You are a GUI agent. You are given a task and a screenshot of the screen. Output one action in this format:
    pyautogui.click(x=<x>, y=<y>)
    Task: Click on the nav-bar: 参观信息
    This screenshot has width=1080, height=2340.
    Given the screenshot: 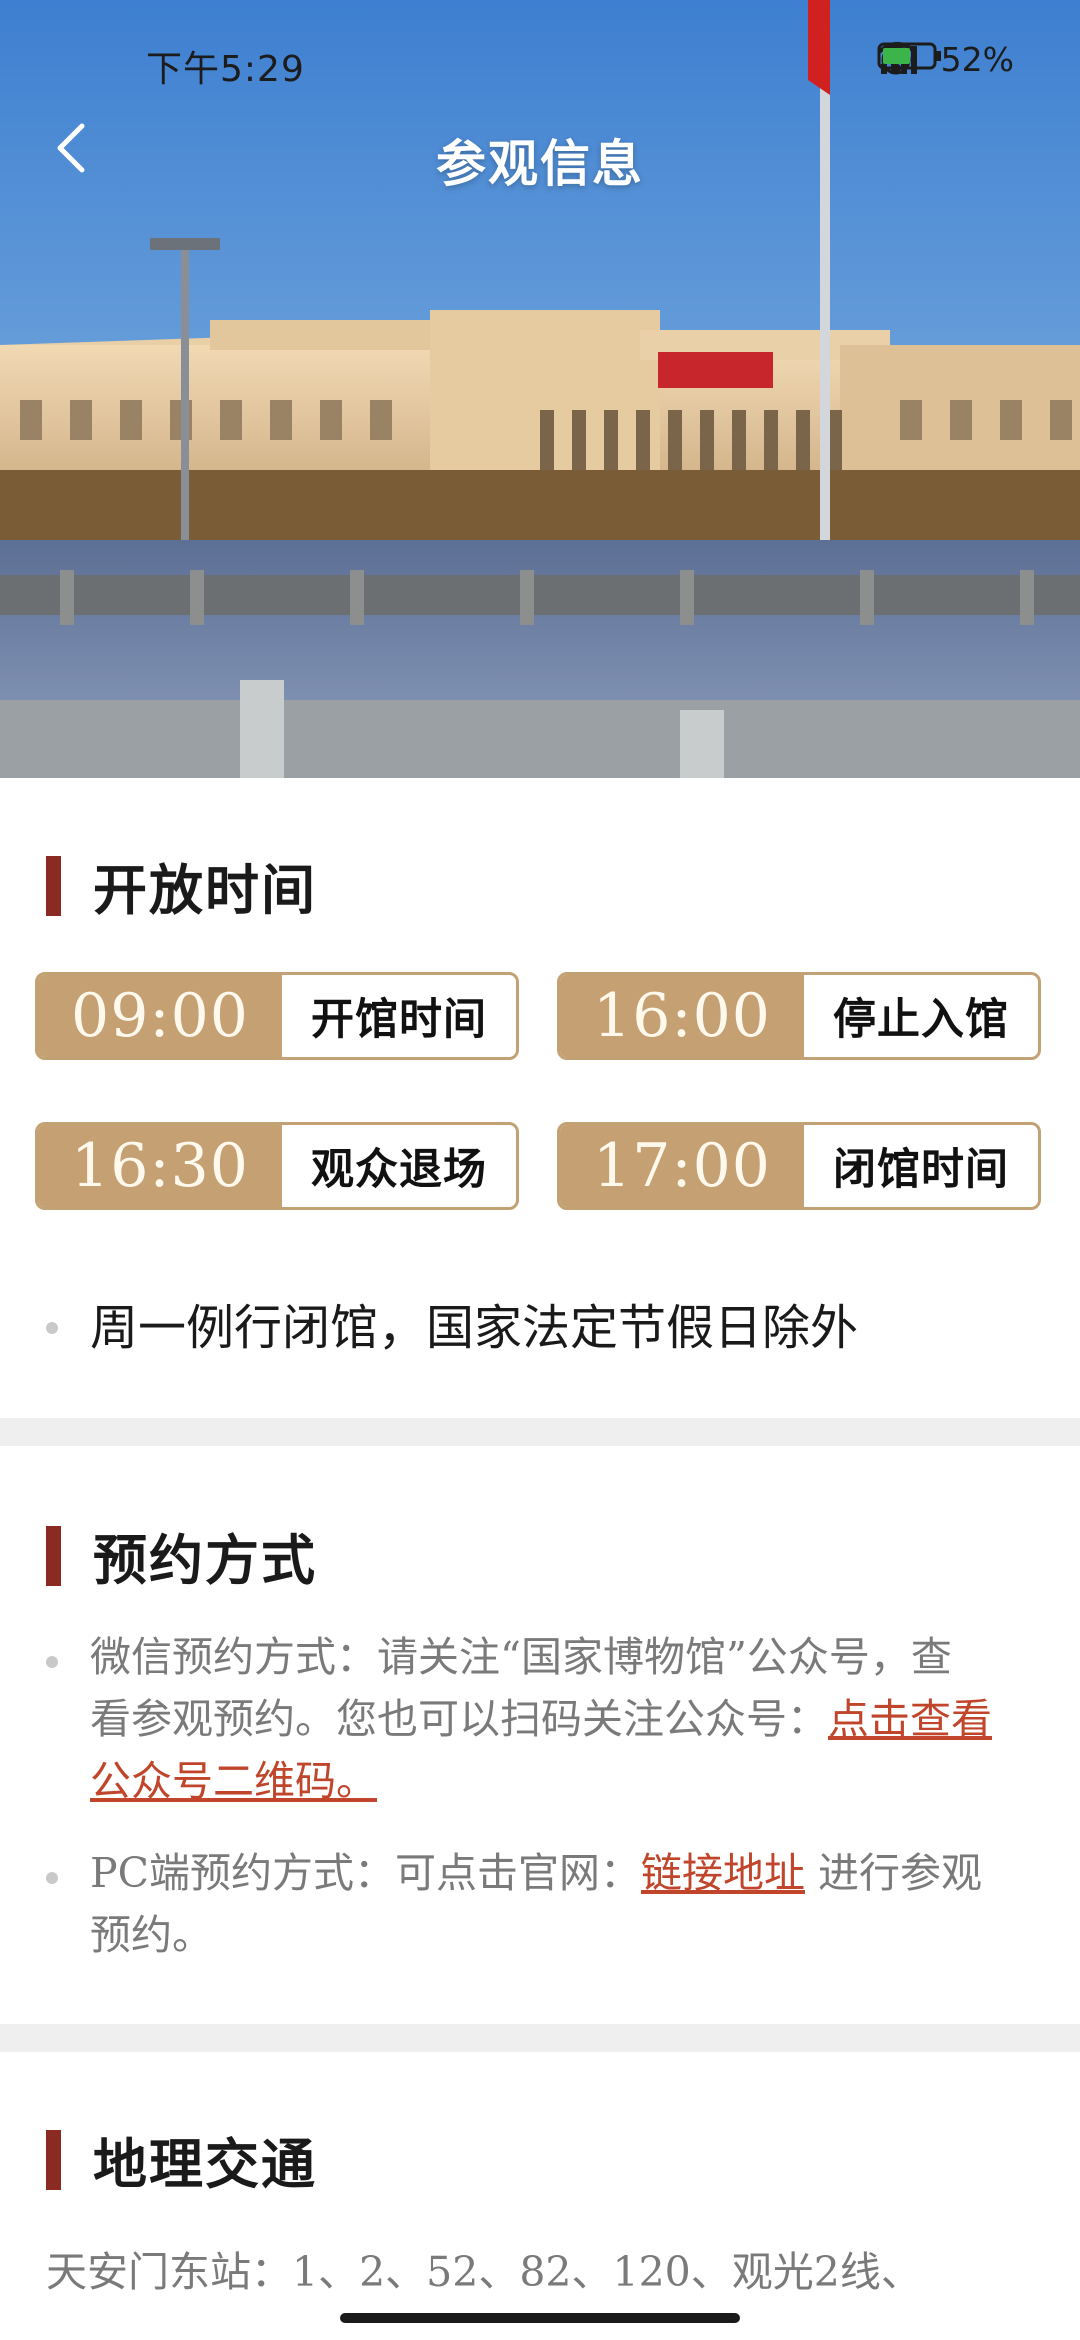 What is the action you would take?
    pyautogui.click(x=540, y=160)
    